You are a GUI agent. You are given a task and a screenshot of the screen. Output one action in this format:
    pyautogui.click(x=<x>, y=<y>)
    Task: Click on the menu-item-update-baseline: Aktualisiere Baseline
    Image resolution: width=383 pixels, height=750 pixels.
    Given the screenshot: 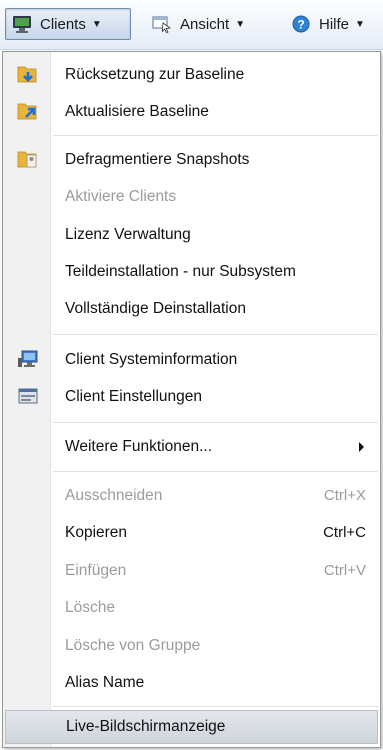 What is the action you would take?
    pyautogui.click(x=191, y=111)
    